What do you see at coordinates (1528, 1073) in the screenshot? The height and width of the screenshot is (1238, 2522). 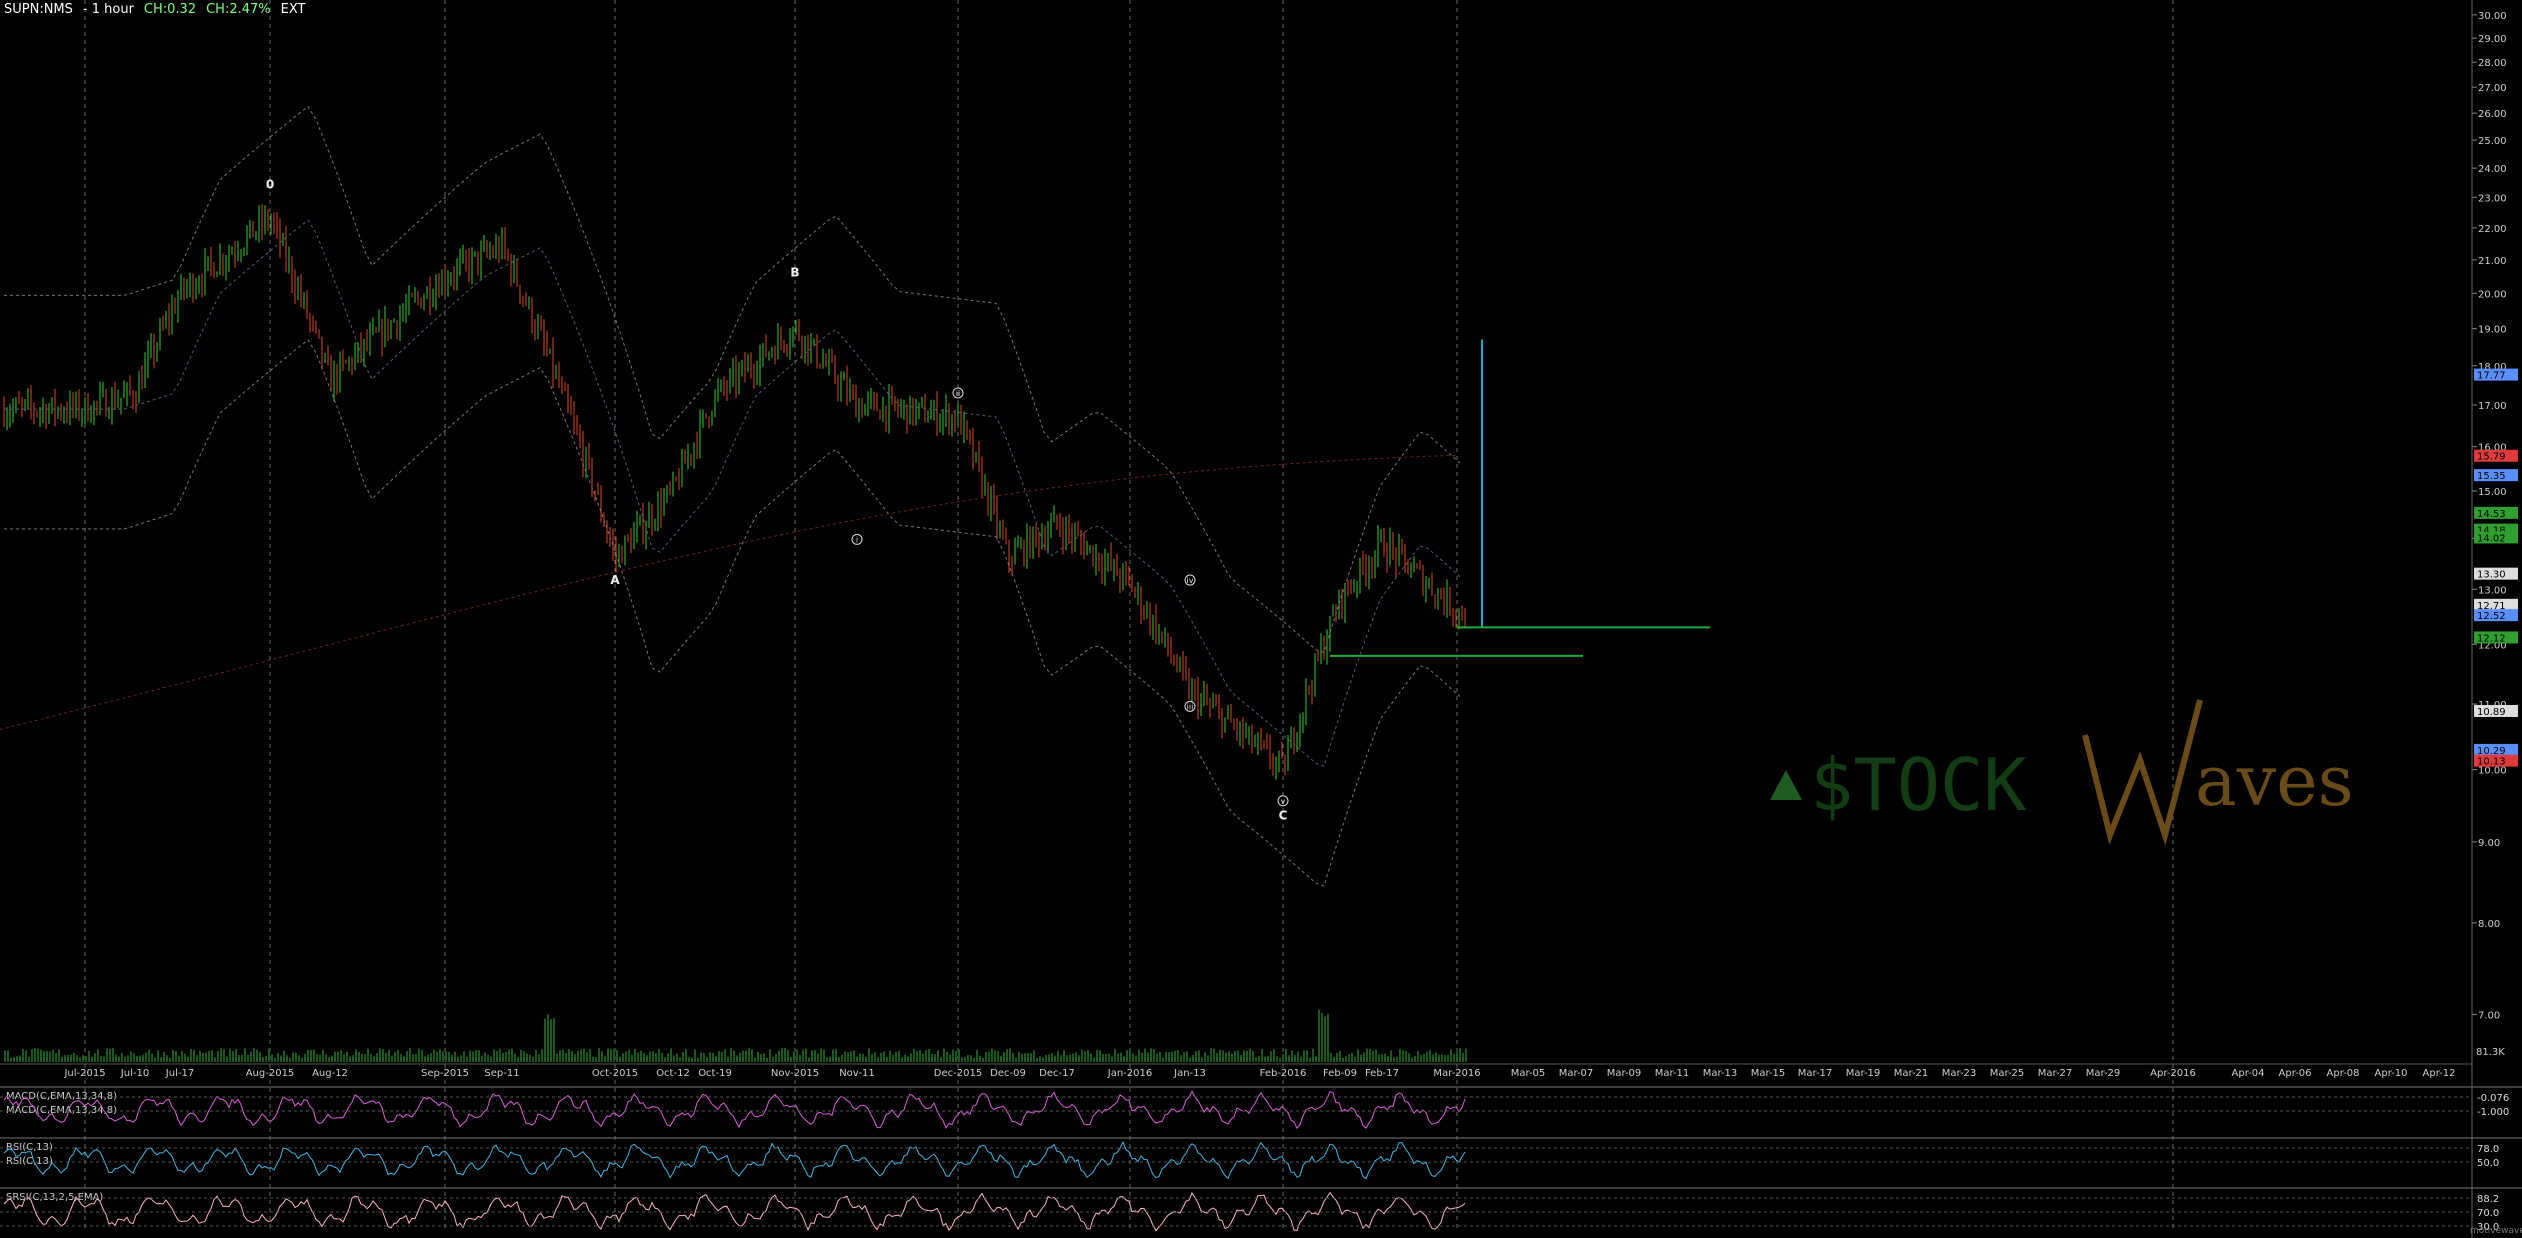 I see `x-tick-label: Mar-05` at bounding box center [1528, 1073].